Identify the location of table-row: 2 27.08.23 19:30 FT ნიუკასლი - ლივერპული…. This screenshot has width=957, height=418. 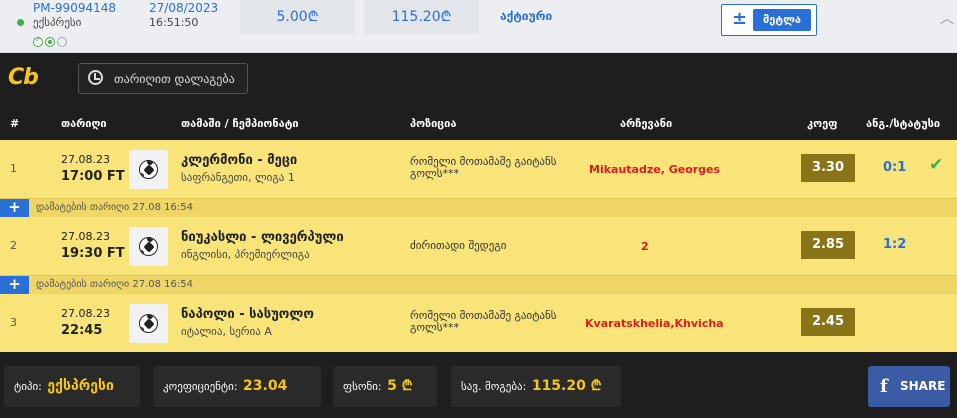
(478, 246).